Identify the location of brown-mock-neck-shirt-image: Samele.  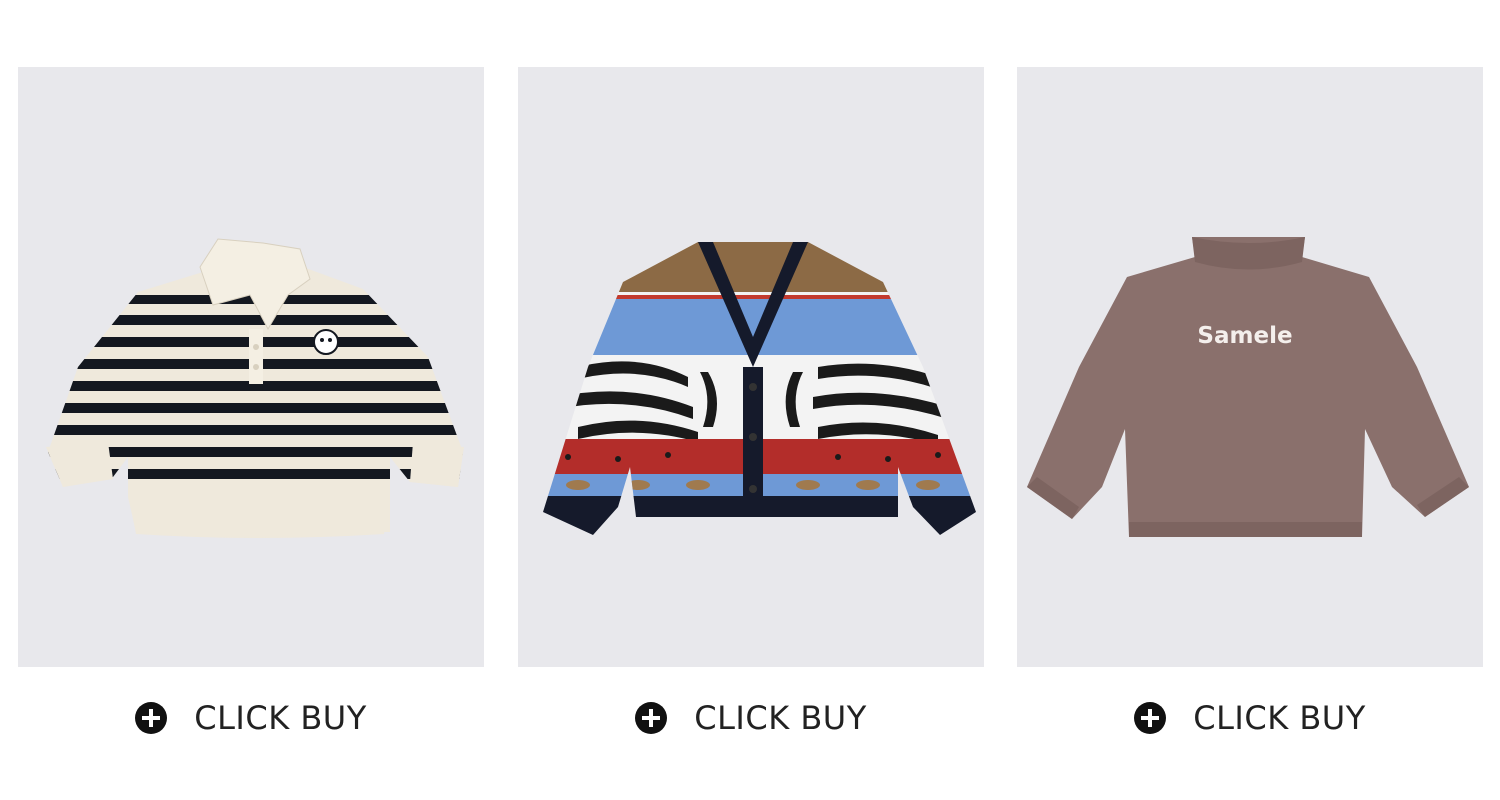
(1248, 387).